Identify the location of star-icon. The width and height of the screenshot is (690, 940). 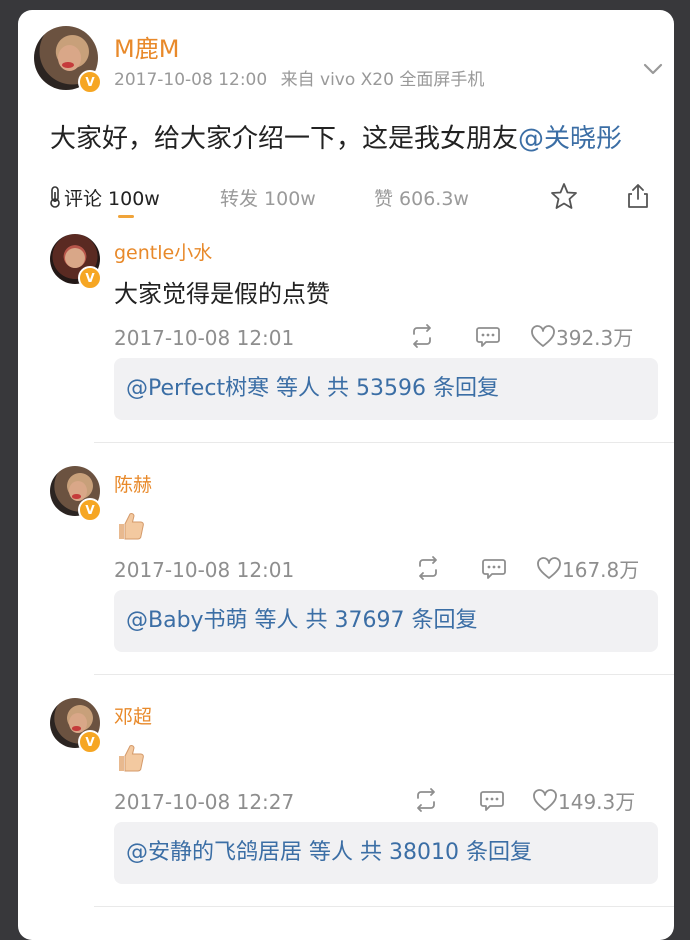
(564, 196).